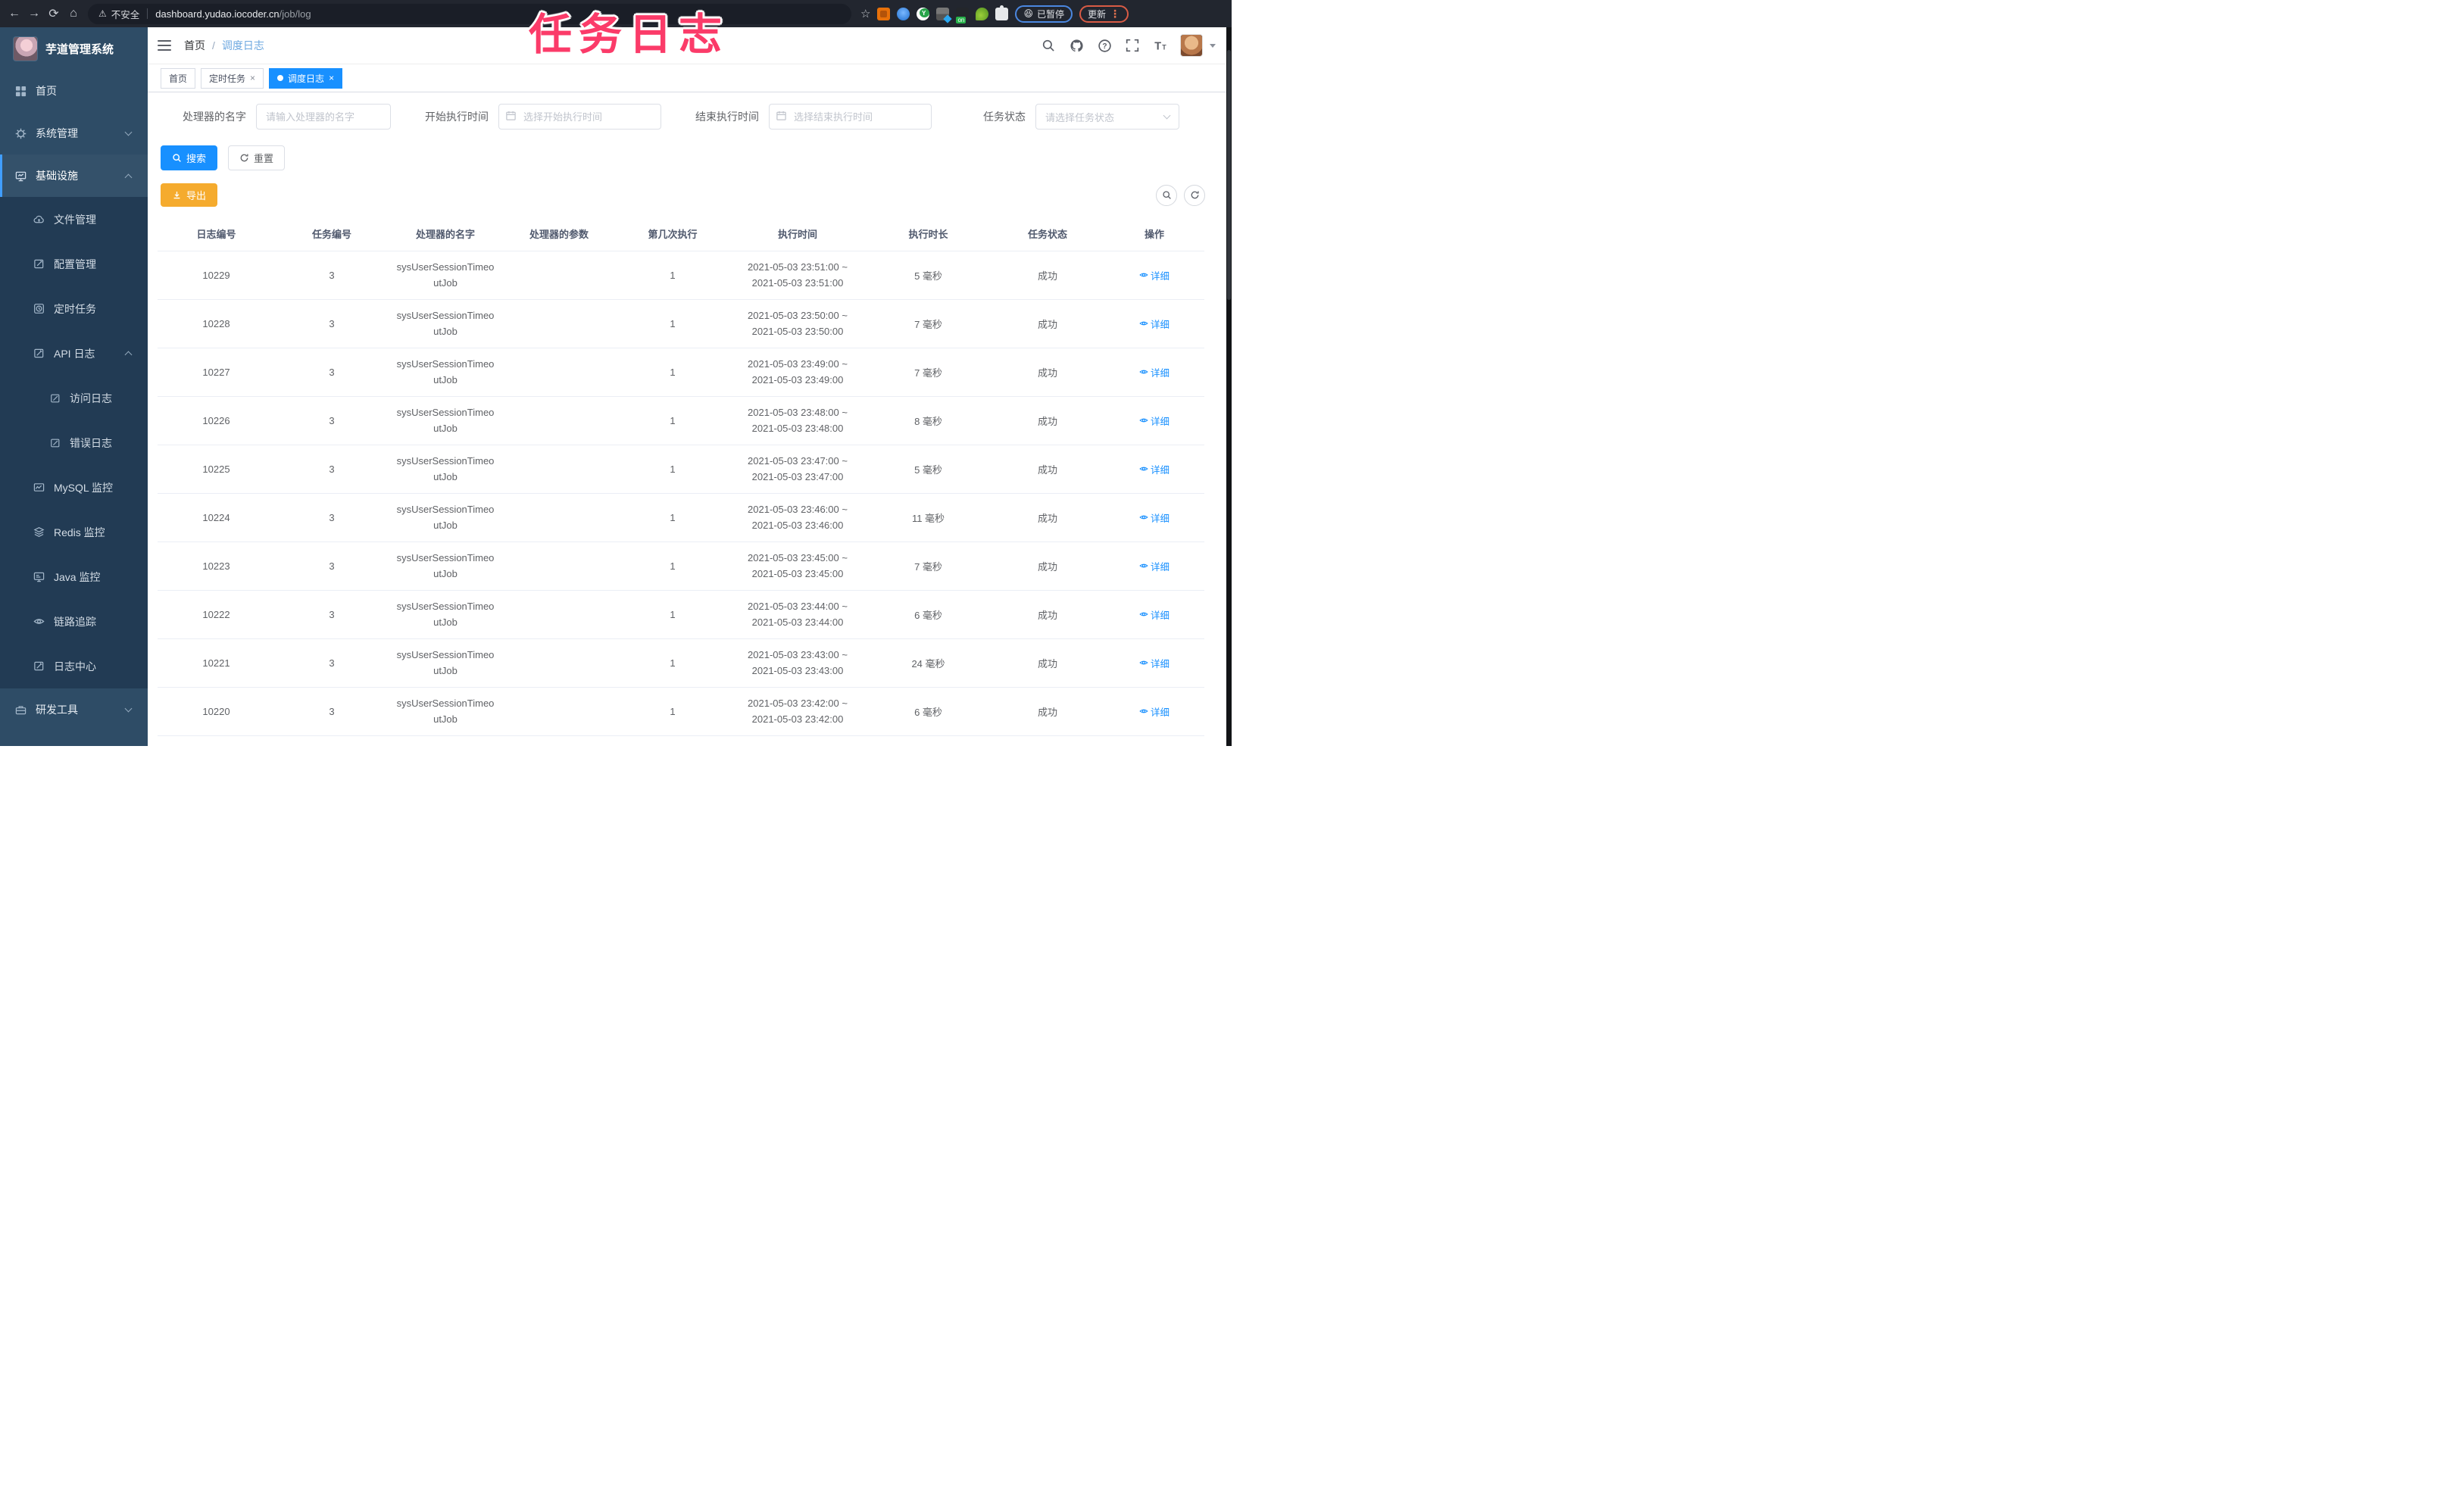 This screenshot has width=2464, height=1492. Describe the element at coordinates (1048, 45) in the screenshot. I see `search-icon` at that location.